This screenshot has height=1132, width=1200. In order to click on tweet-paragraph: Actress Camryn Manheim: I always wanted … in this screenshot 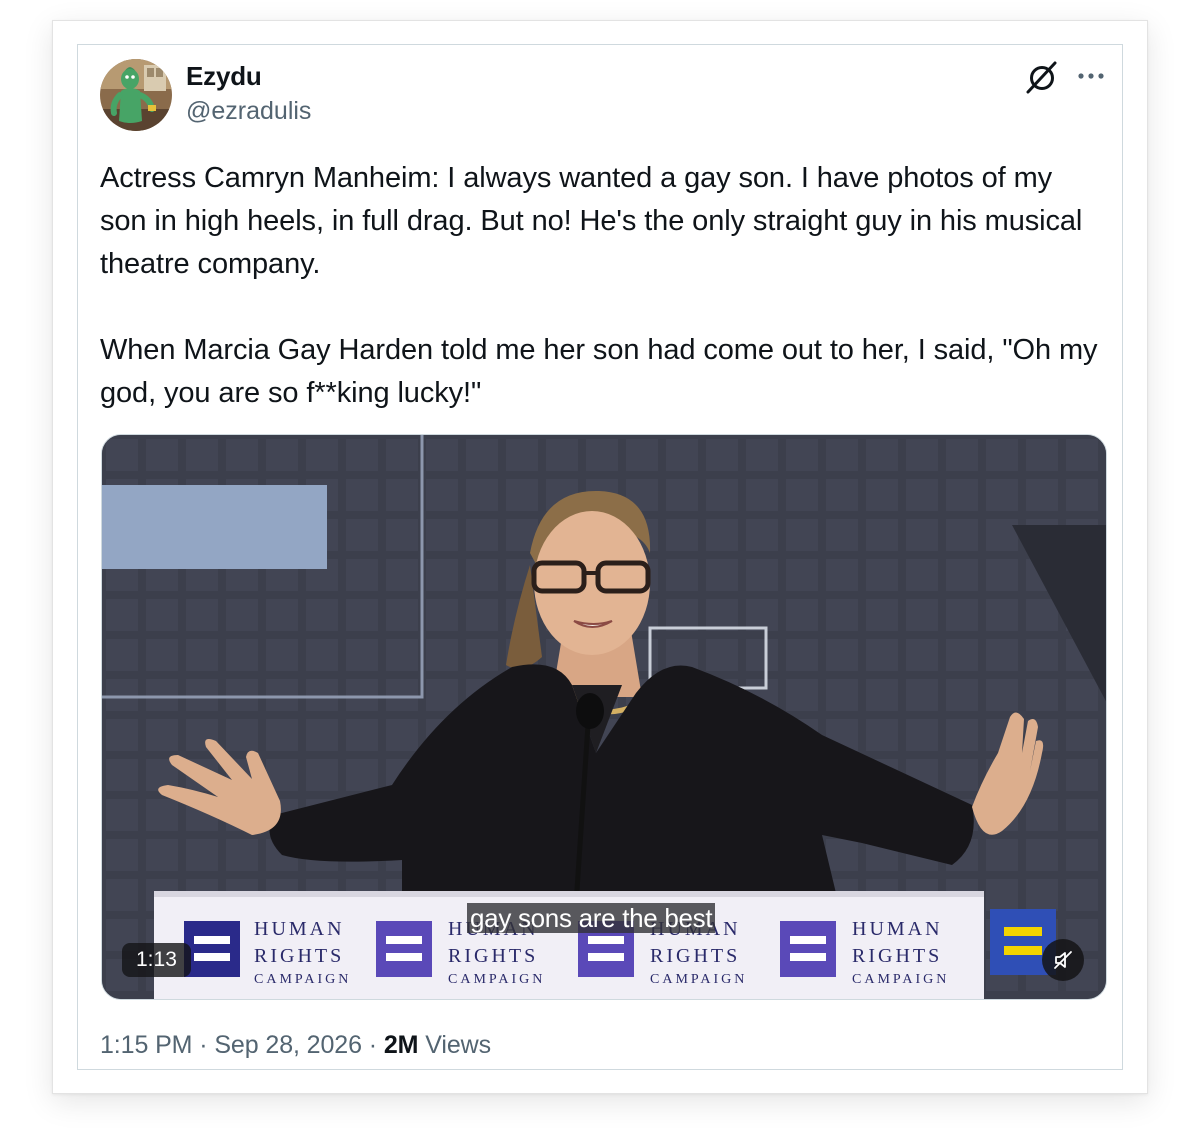, I will do `click(591, 221)`.